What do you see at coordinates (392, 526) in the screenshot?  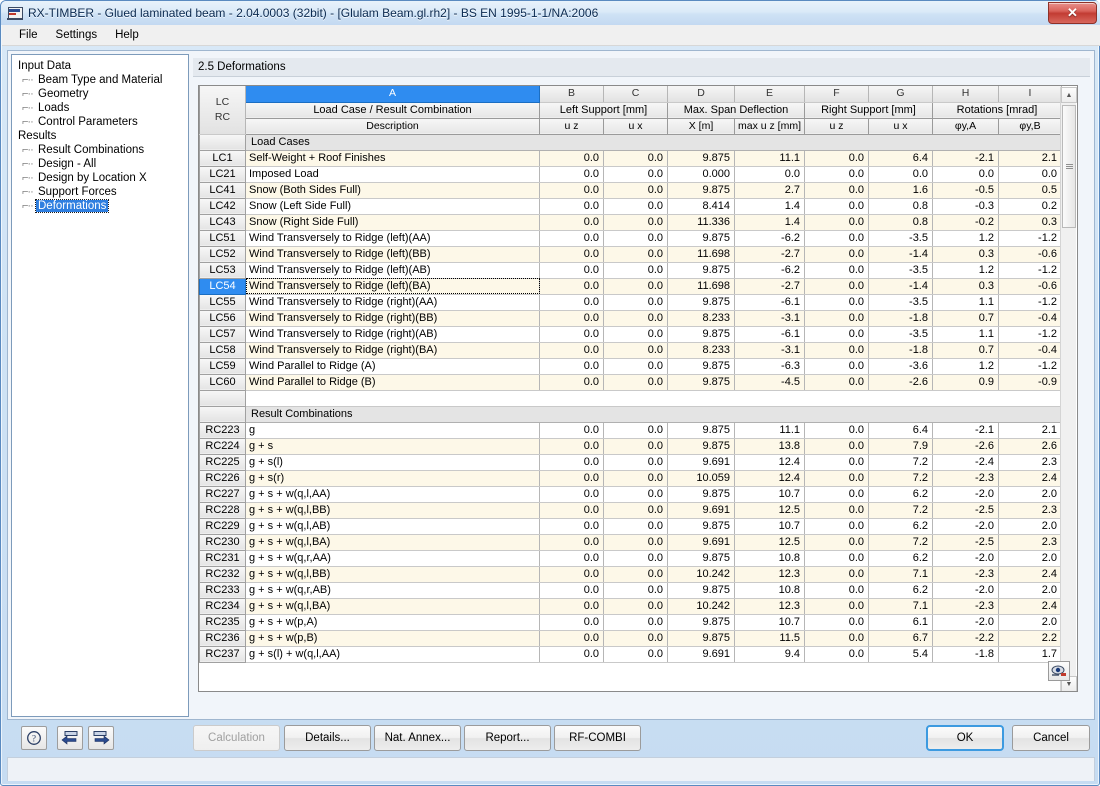 I see `row-description-cell: g + s + w(q,l,AB)` at bounding box center [392, 526].